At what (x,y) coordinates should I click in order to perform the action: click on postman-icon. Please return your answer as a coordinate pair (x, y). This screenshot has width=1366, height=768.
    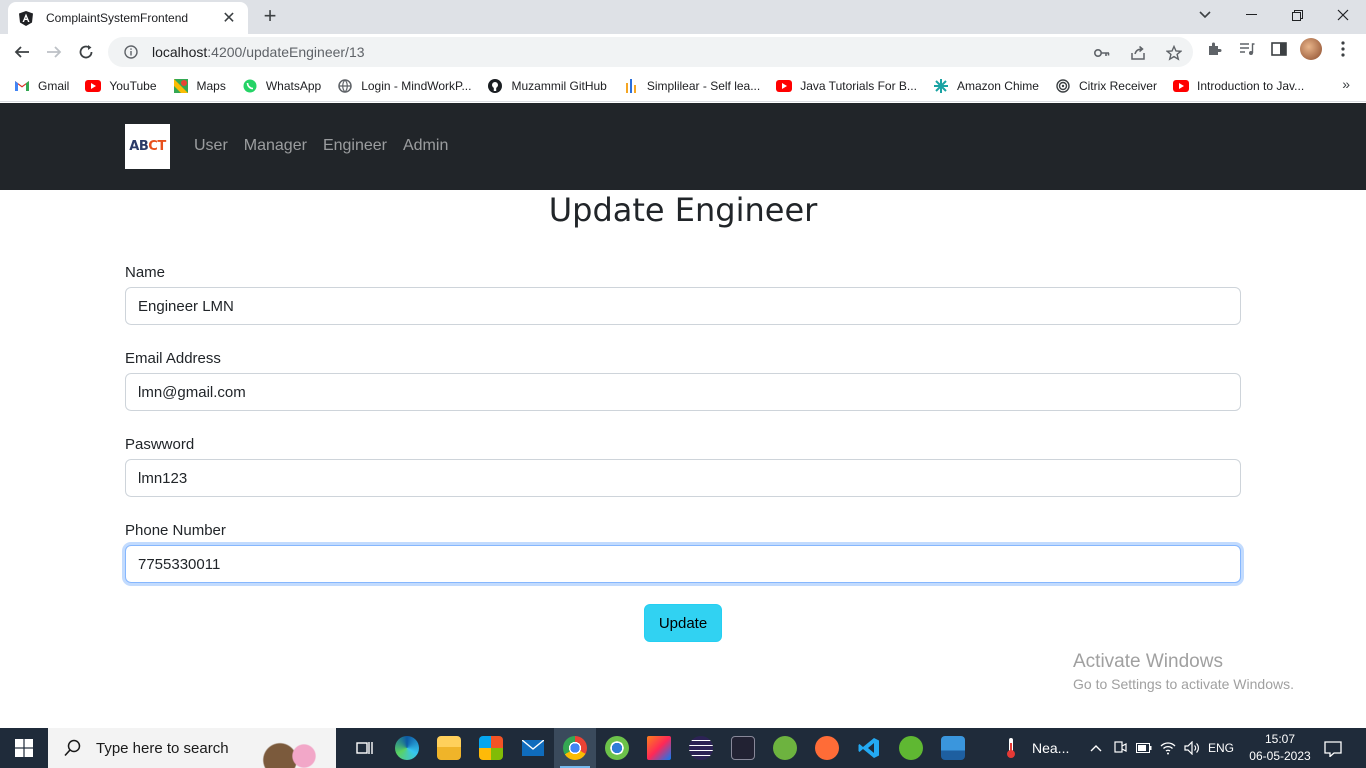
    Looking at the image, I should click on (827, 748).